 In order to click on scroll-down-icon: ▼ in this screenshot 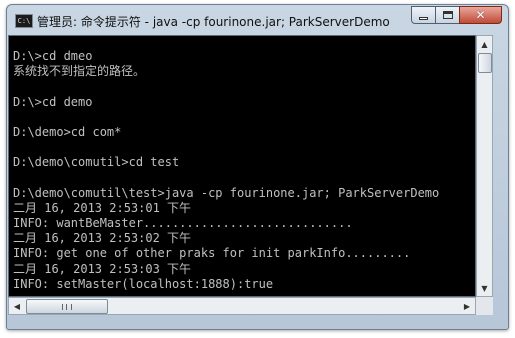, I will do `click(484, 288)`.